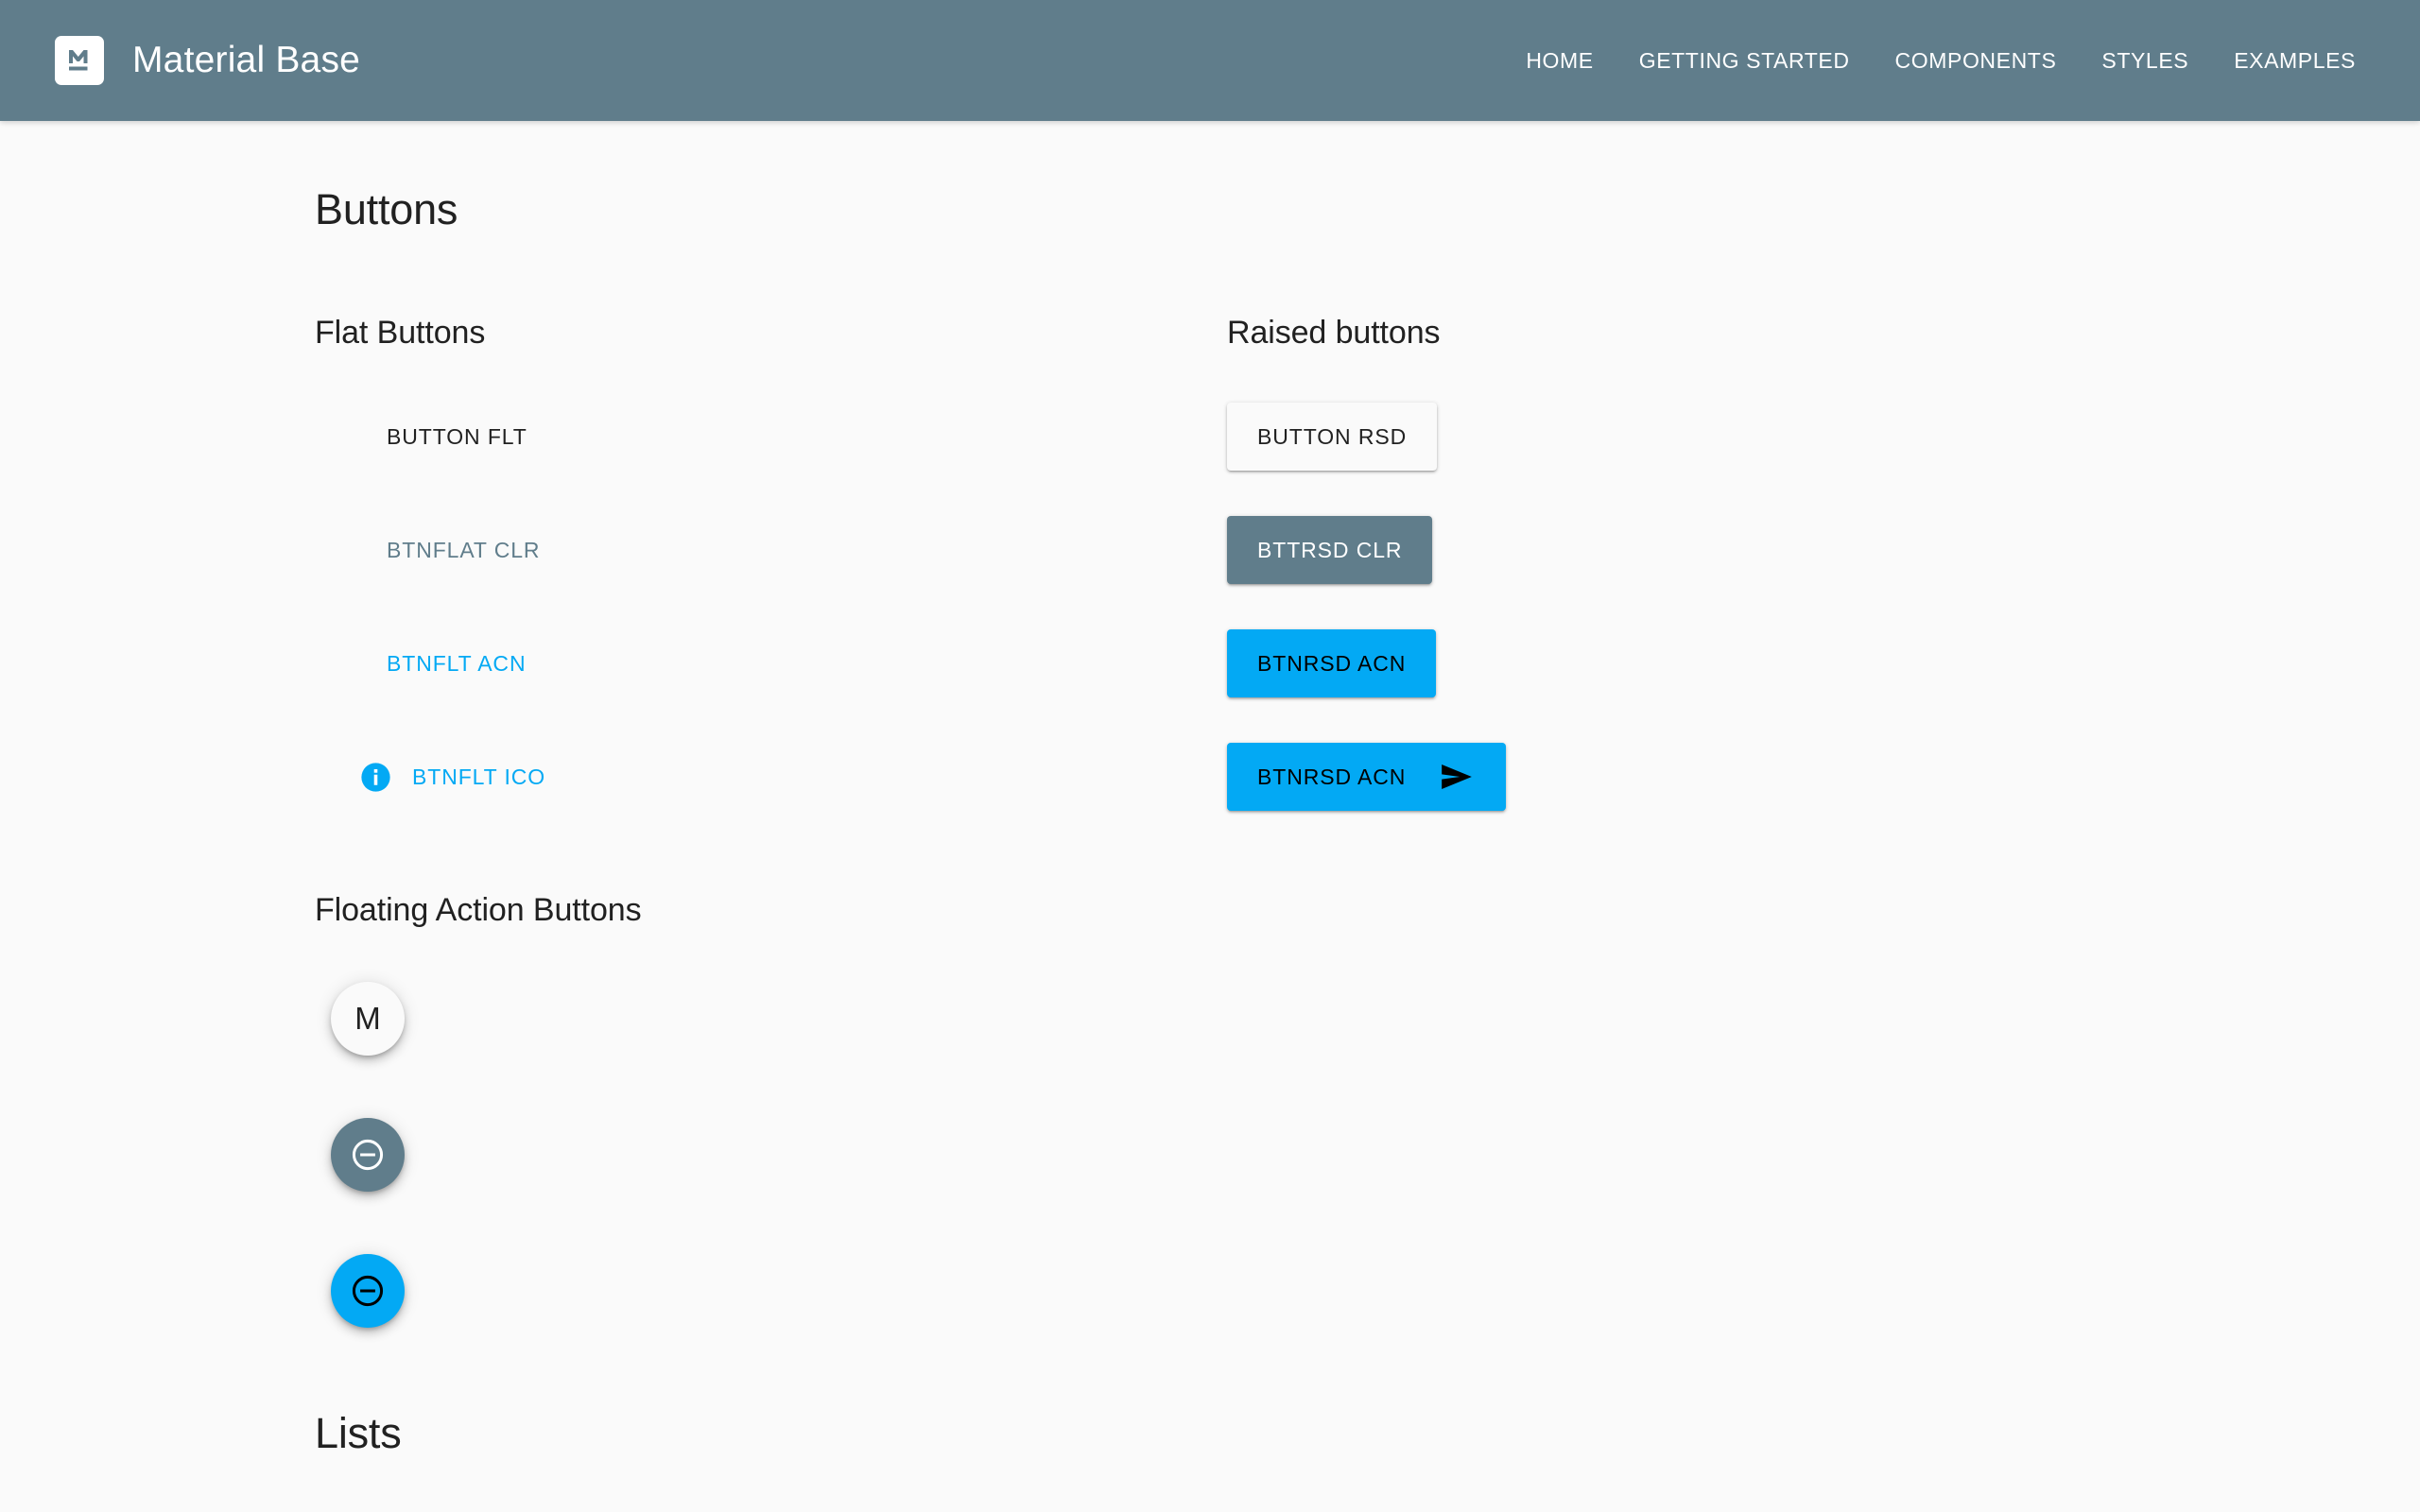 This screenshot has width=2420, height=1512. What do you see at coordinates (771, 777) in the screenshot?
I see `flat-button-row: BTNFLT ICO` at bounding box center [771, 777].